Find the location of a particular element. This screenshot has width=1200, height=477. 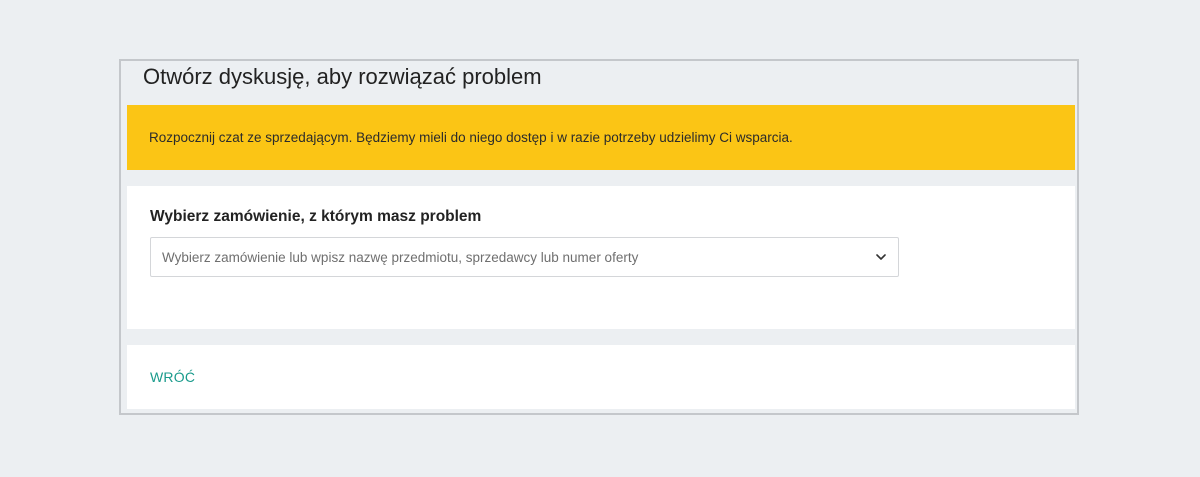

chevron-down-icon is located at coordinates (881, 257).